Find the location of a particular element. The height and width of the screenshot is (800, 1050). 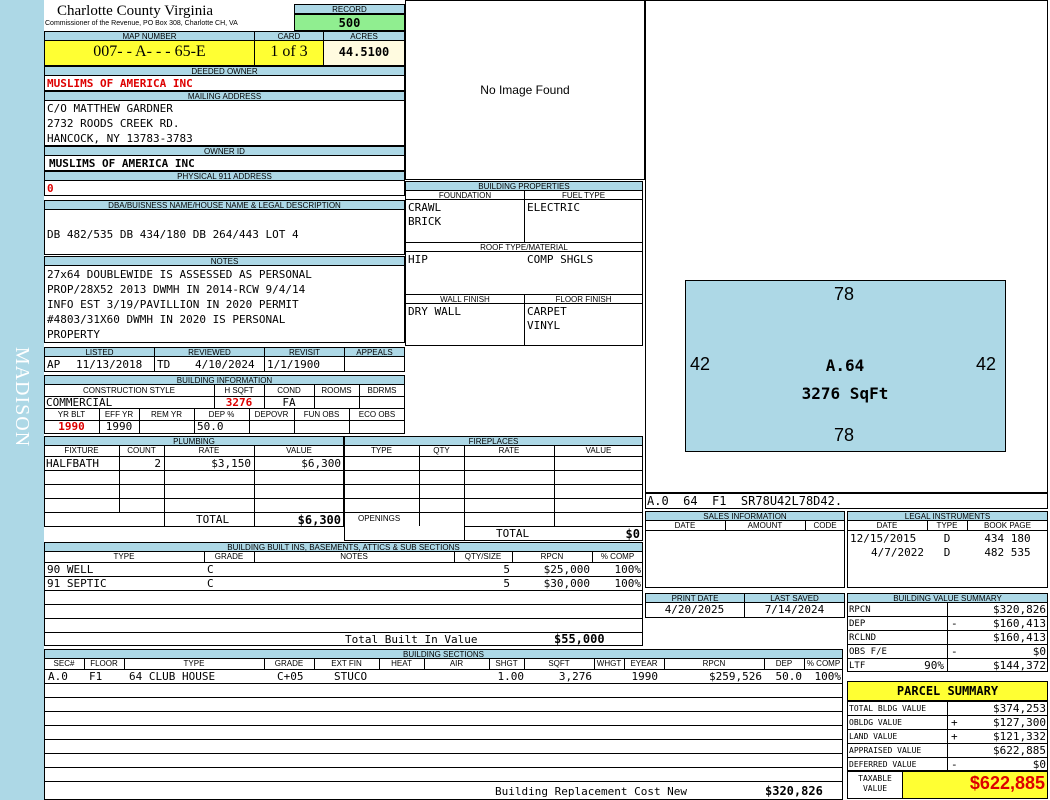

fp-value-col: VALUE is located at coordinates (598, 450).